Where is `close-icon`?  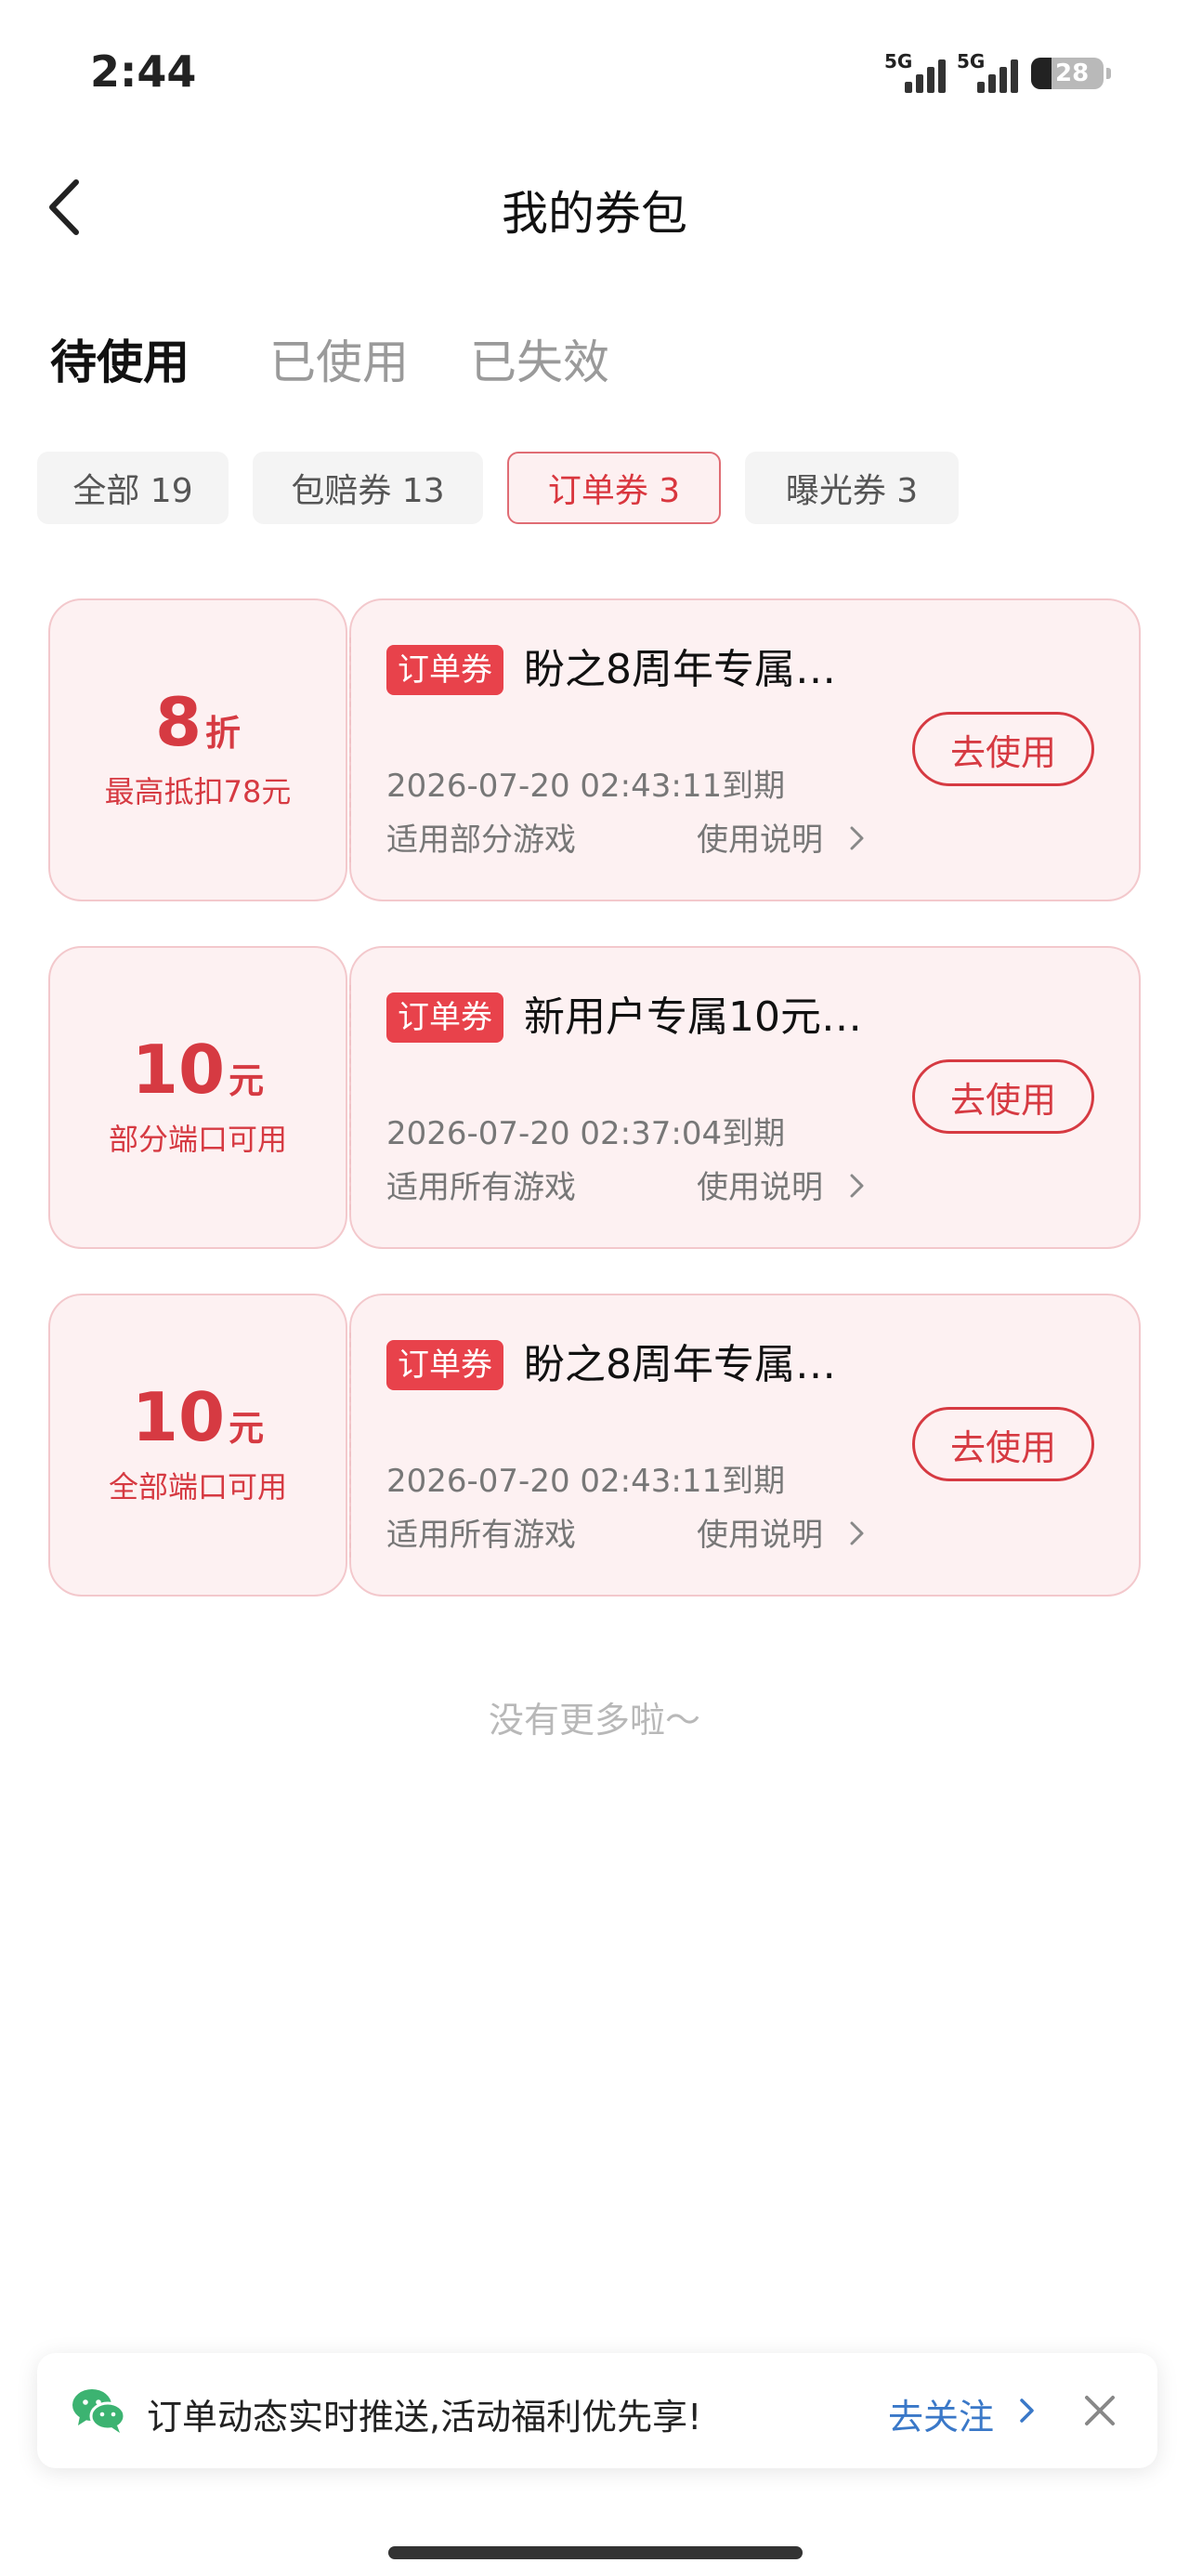
close-icon is located at coordinates (1099, 2410).